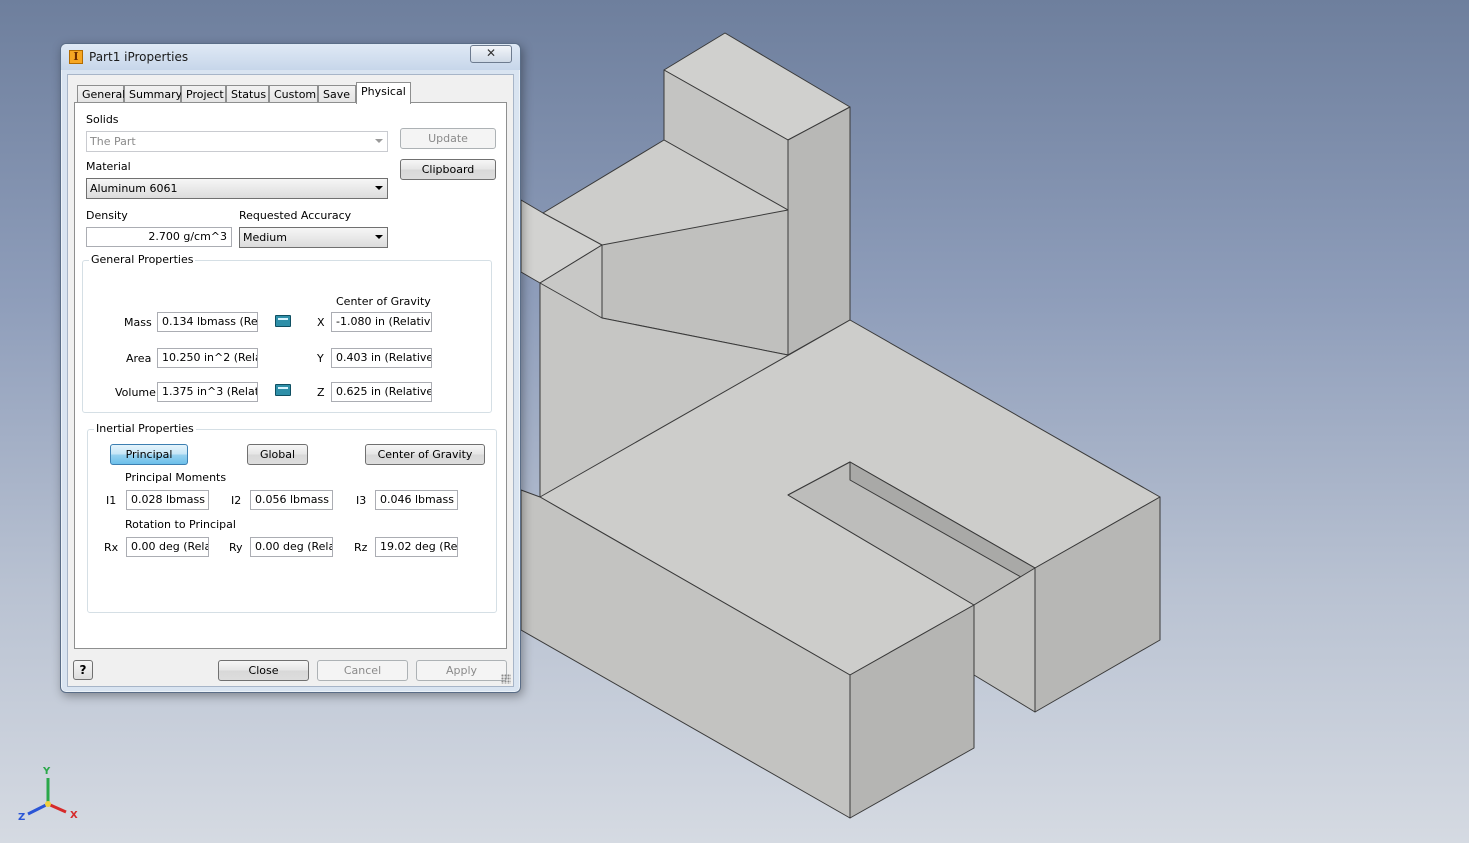  Describe the element at coordinates (819, 231) in the screenshot. I see `model-face` at that location.